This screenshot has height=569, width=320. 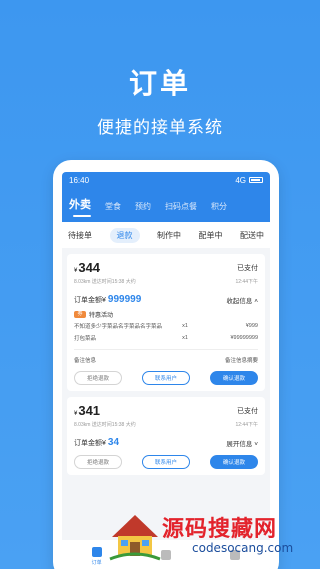 I want to click on house-logo-icon, so click(x=135, y=538).